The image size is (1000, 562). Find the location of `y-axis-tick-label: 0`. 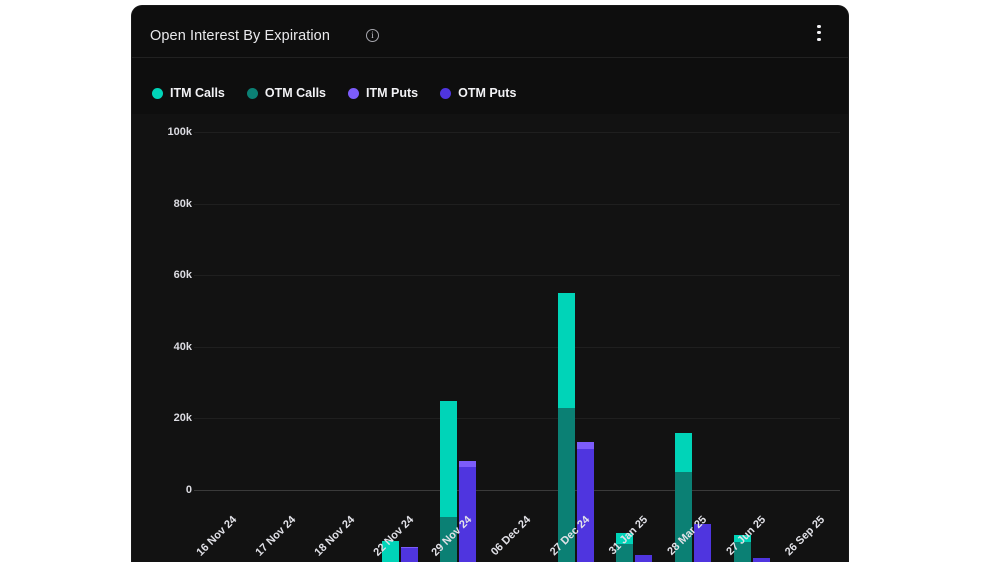

y-axis-tick-label: 0 is located at coordinates (188, 490).